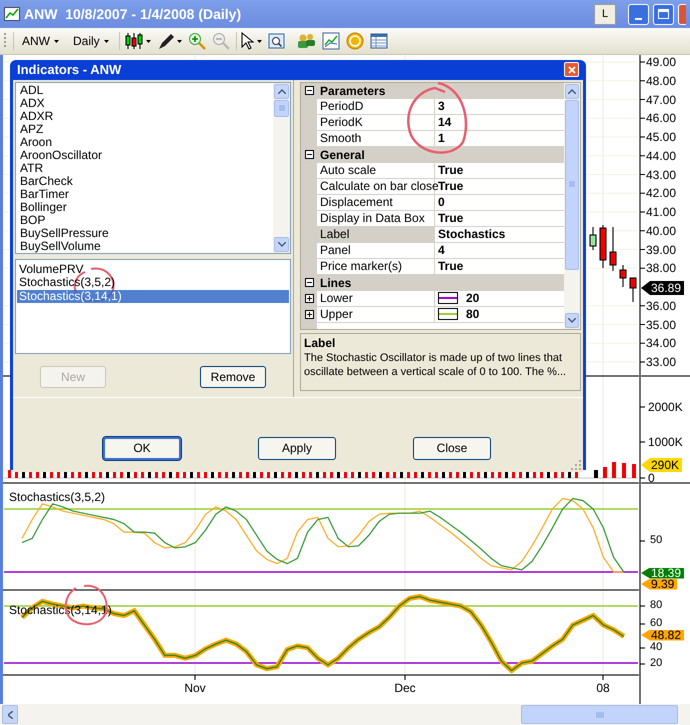 This screenshot has height=725, width=690. Describe the element at coordinates (638, 14) in the screenshot. I see `minimize-button` at that location.